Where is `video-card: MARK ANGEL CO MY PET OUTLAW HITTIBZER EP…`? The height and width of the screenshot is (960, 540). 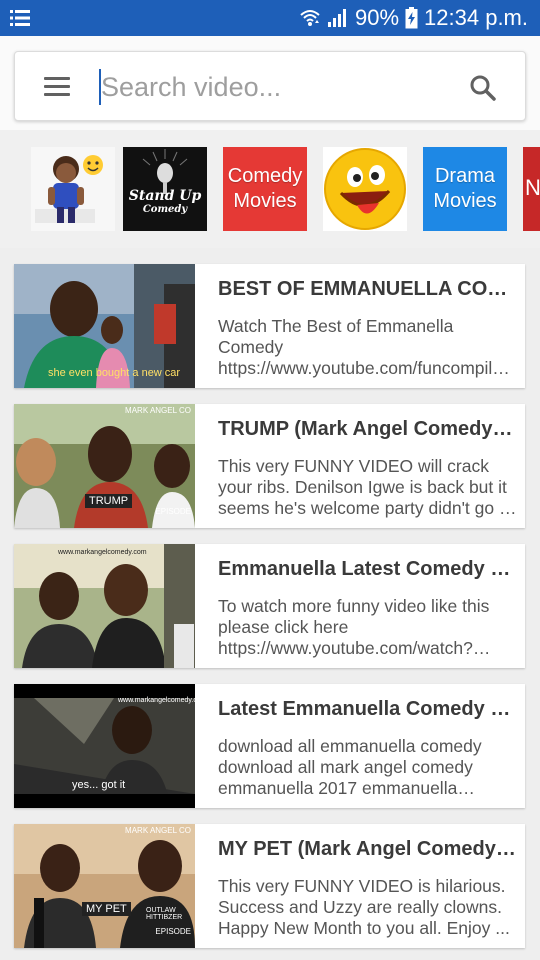
video-card: MARK ANGEL CO MY PET OUTLAW HITTIBZER EP… is located at coordinates (269, 886).